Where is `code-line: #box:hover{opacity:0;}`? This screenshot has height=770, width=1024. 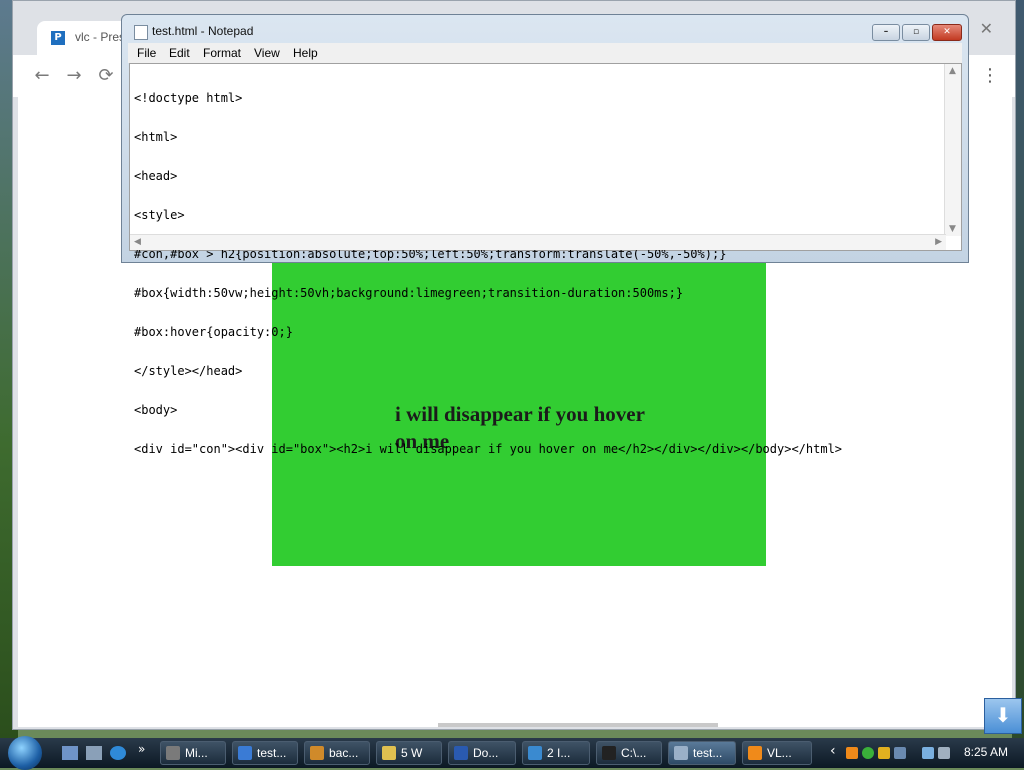
code-line: #box:hover{opacity:0;} is located at coordinates (213, 332).